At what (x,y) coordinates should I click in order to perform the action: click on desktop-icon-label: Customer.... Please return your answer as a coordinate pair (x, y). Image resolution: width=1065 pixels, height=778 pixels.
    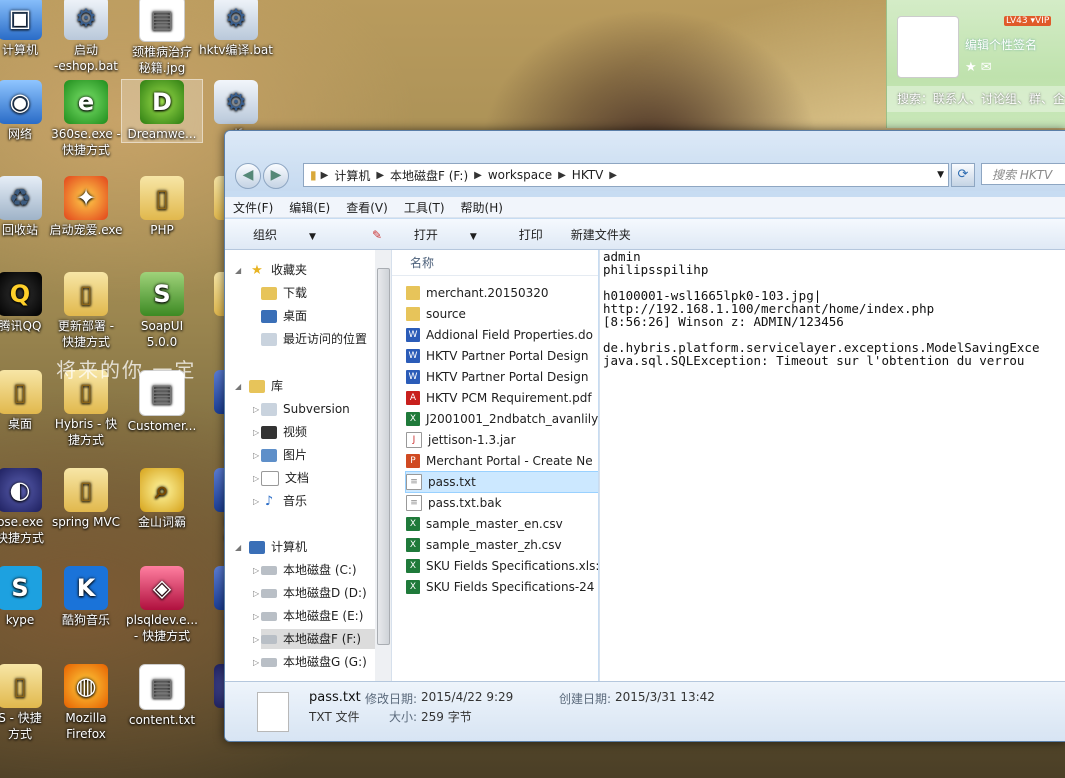
    Looking at the image, I should click on (162, 426).